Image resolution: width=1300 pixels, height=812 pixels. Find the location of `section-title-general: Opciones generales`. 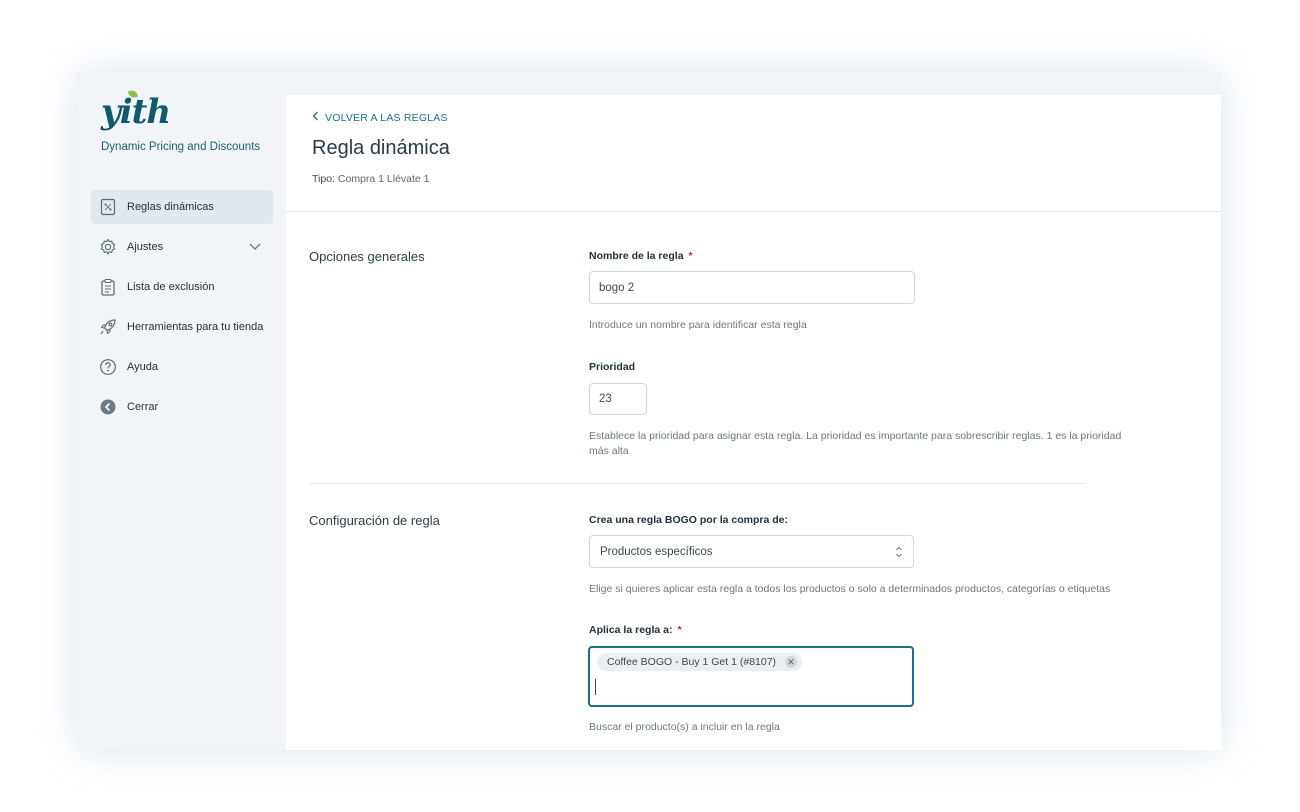

section-title-general: Opciones generales is located at coordinates (367, 256).